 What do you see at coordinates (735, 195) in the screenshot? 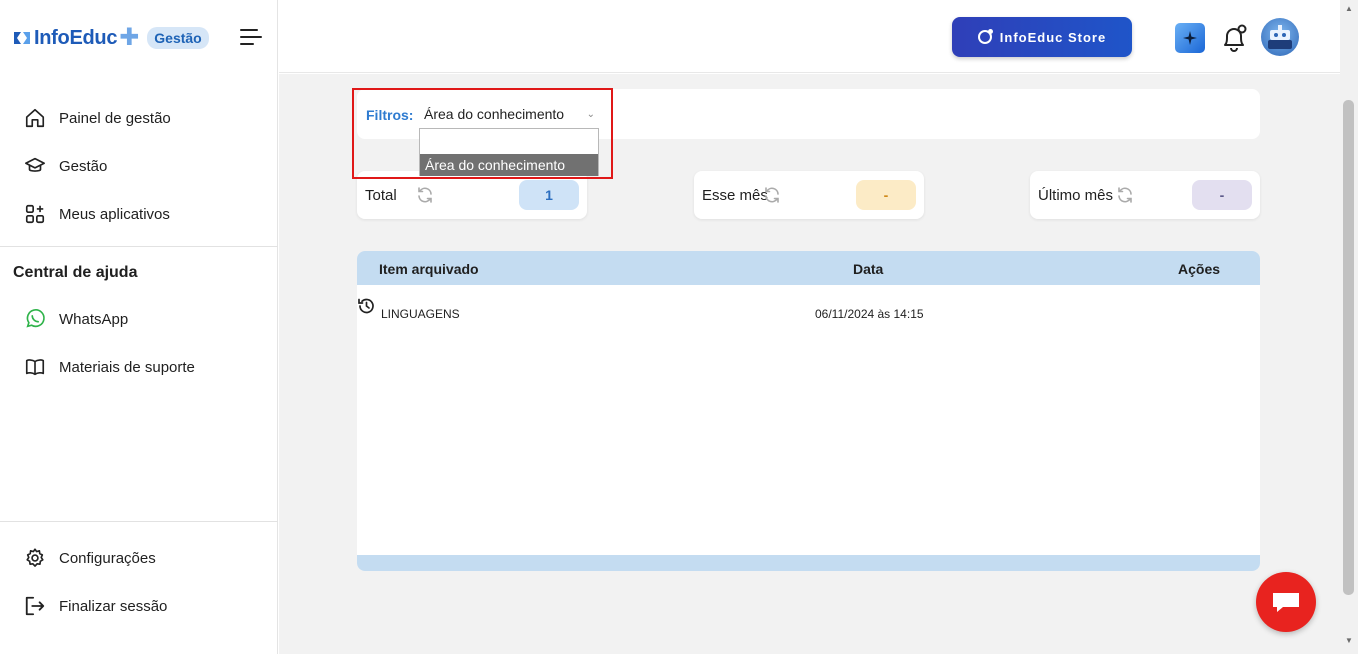
I see `stat-label: Esse mês` at bounding box center [735, 195].